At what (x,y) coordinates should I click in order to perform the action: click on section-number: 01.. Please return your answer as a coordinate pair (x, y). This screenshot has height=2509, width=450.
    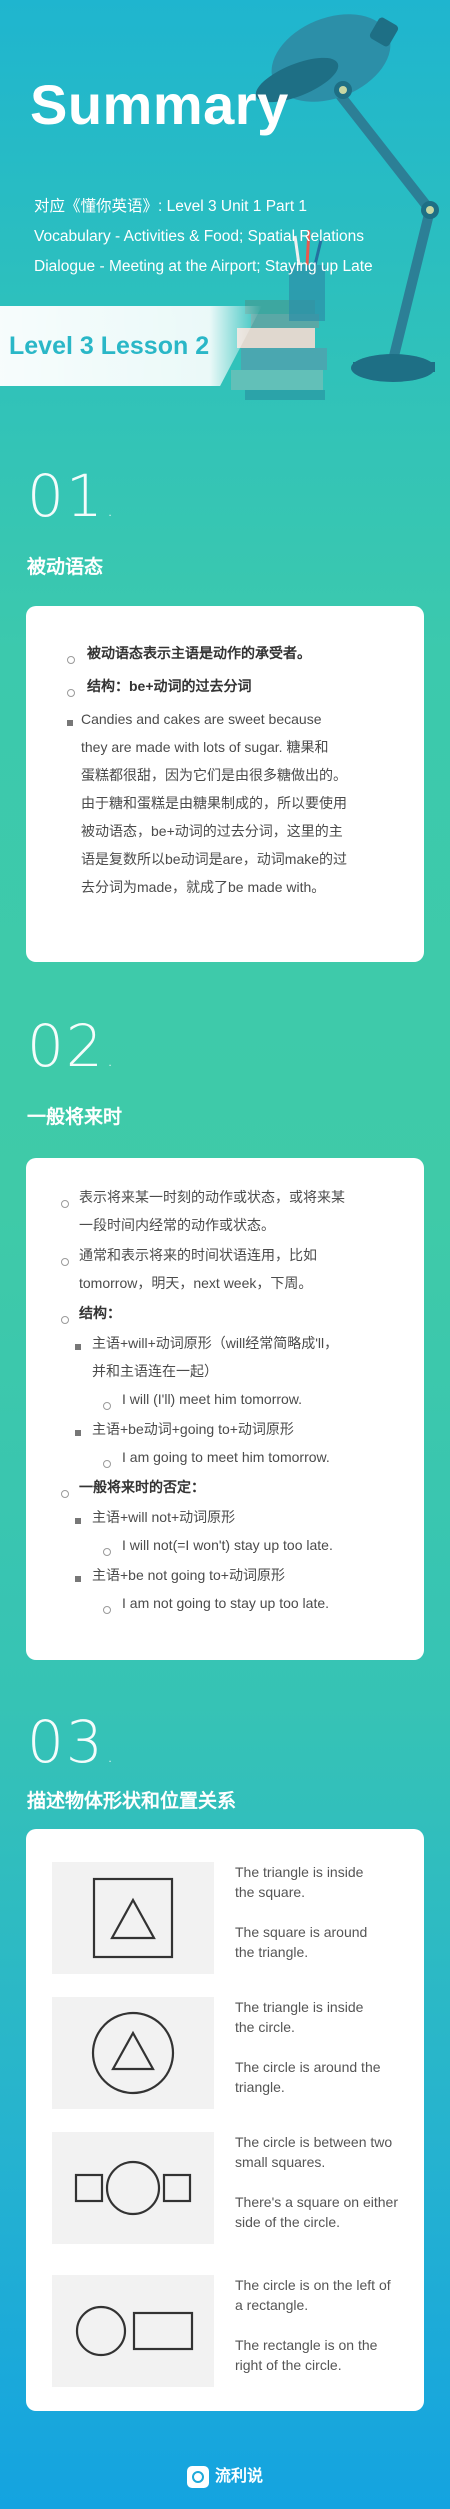
    Looking at the image, I should click on (71, 496).